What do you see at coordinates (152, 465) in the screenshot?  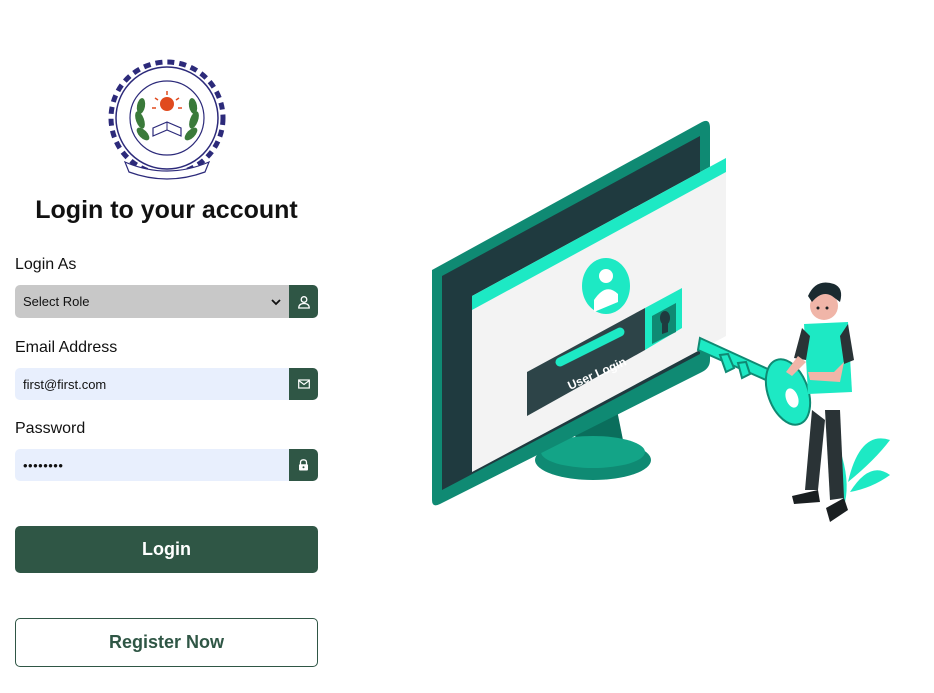 I see `password-field: ••••••••` at bounding box center [152, 465].